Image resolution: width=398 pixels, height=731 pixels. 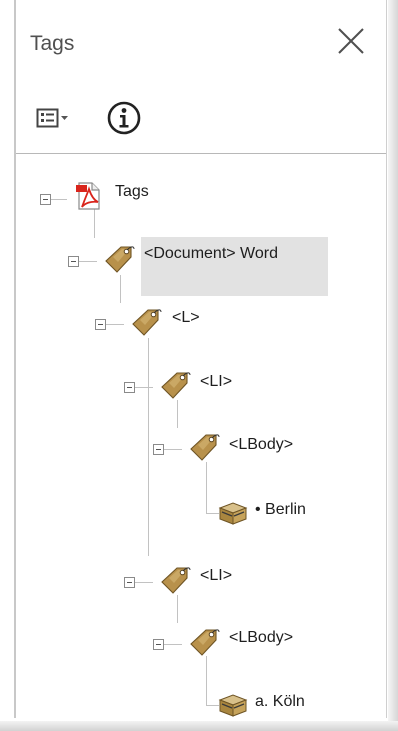 I want to click on panel-title: Tags, so click(x=52, y=43).